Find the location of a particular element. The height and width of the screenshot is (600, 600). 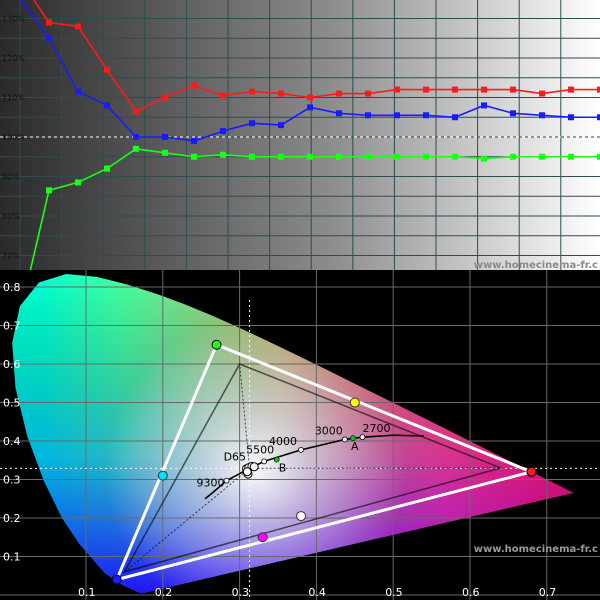

x-tick-label: 0.7 is located at coordinates (548, 592).